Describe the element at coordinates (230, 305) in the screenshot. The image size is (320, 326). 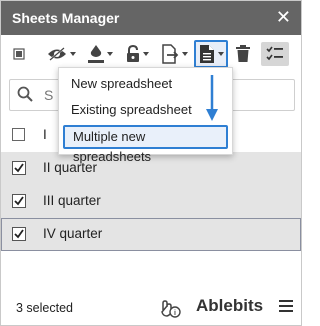
I see `brand-logo: Ablebits` at that location.